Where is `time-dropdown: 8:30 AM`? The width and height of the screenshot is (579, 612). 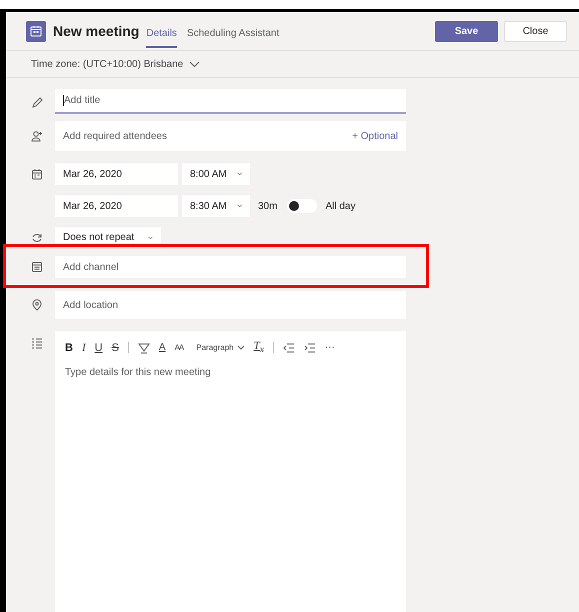 time-dropdown: 8:30 AM is located at coordinates (216, 206).